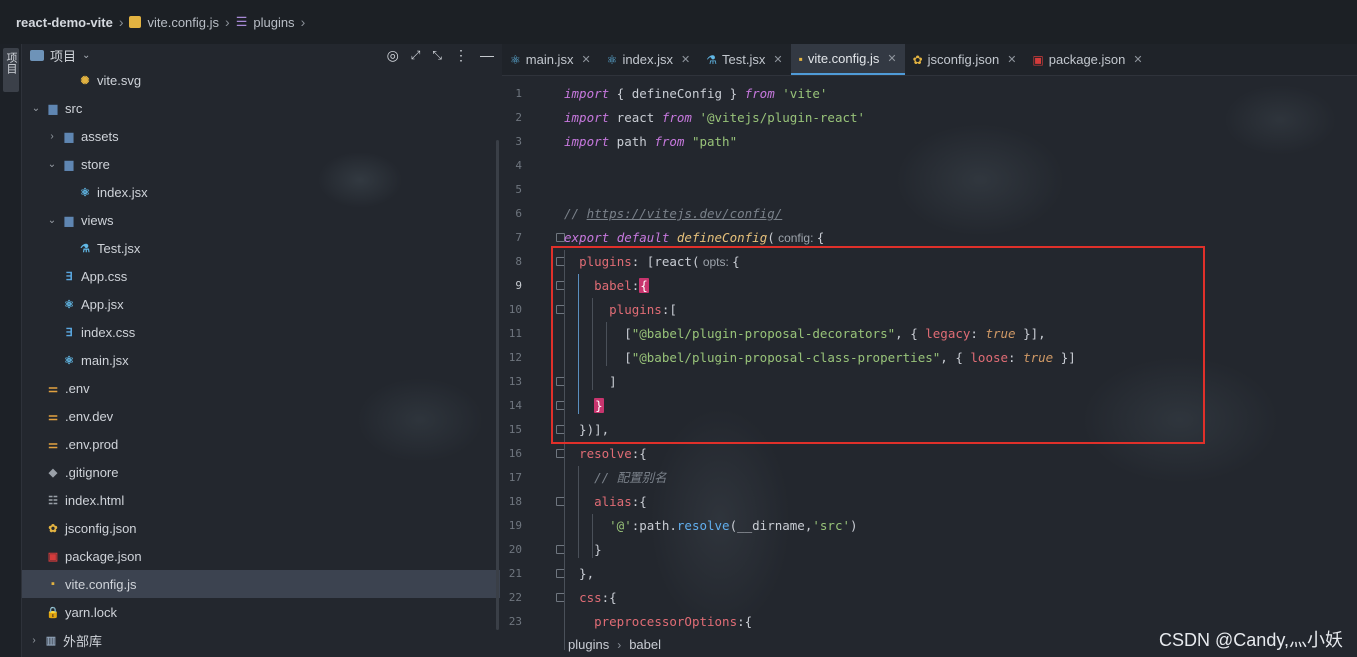 This screenshot has height=657, width=1357. What do you see at coordinates (461, 55) in the screenshot?
I see `more-icon: ⋮` at bounding box center [461, 55].